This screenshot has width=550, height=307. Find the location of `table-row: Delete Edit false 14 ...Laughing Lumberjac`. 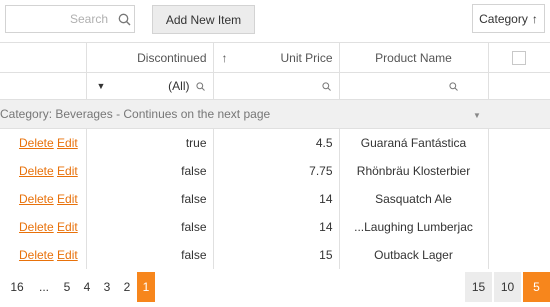

table-row: Delete Edit false 14 ...Laughing Lumberjac is located at coordinates (275, 226).